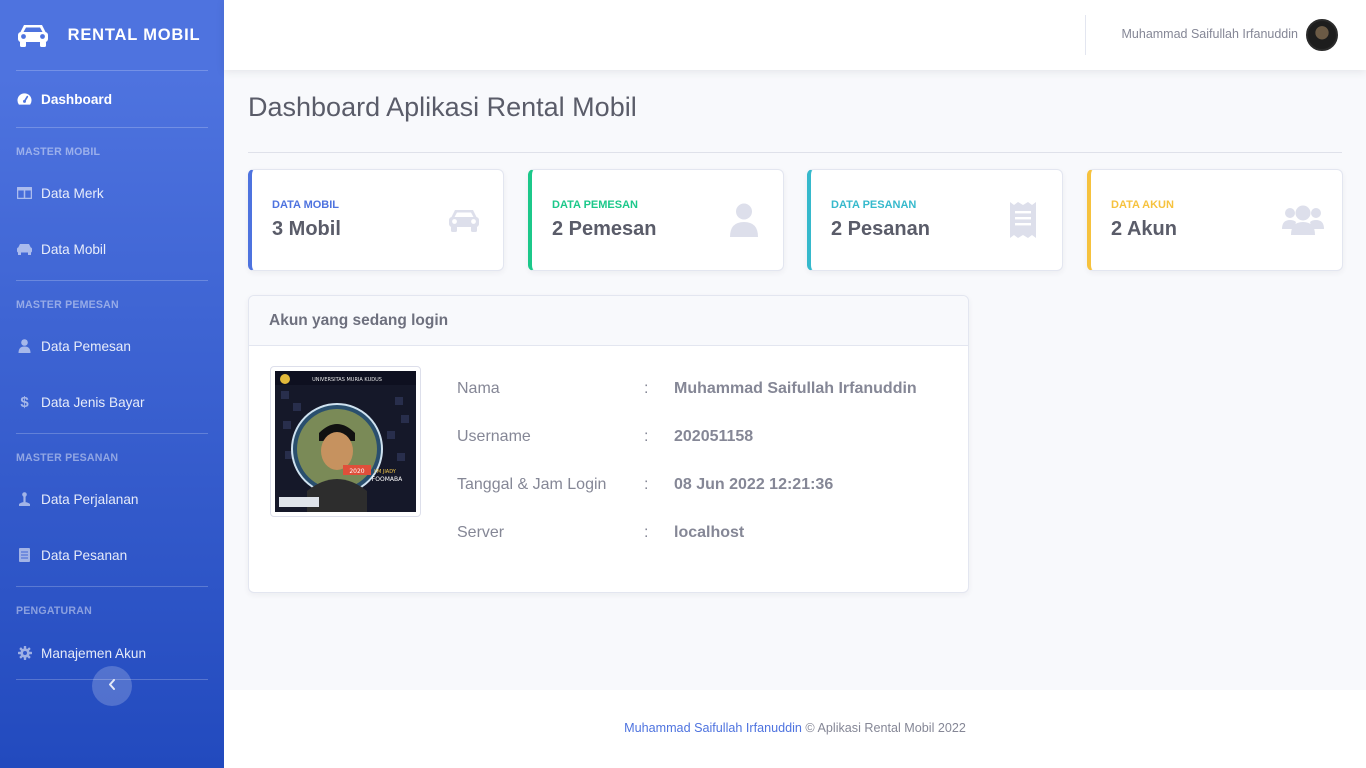 The width and height of the screenshot is (1366, 768). I want to click on sidebar-item-label: Data Jenis Bayar, so click(93, 402).